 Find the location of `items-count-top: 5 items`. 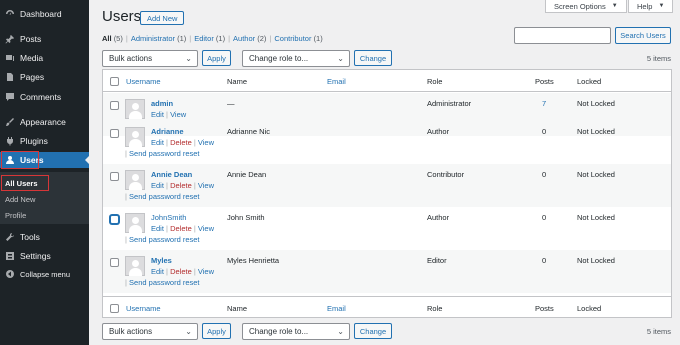

items-count-top: 5 items is located at coordinates (658, 58).